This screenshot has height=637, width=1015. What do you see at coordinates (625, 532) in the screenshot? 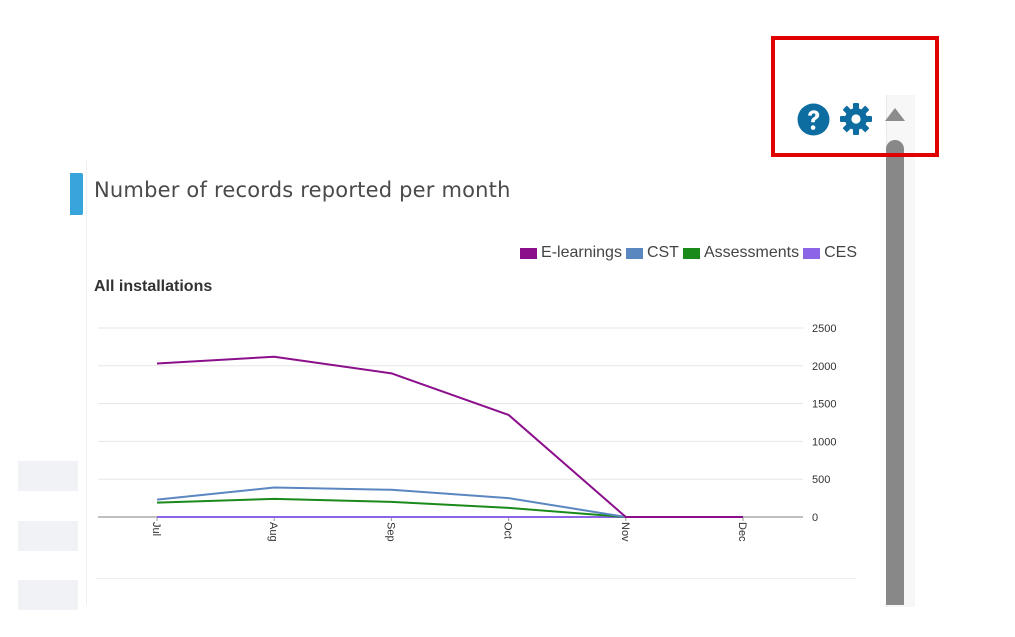
I see `x-tick-label: Nov` at bounding box center [625, 532].